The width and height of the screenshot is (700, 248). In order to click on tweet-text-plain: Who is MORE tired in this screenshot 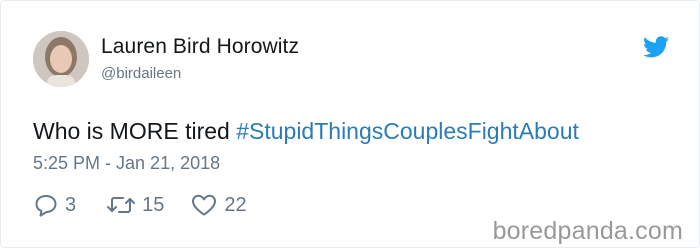, I will do `click(131, 131)`.